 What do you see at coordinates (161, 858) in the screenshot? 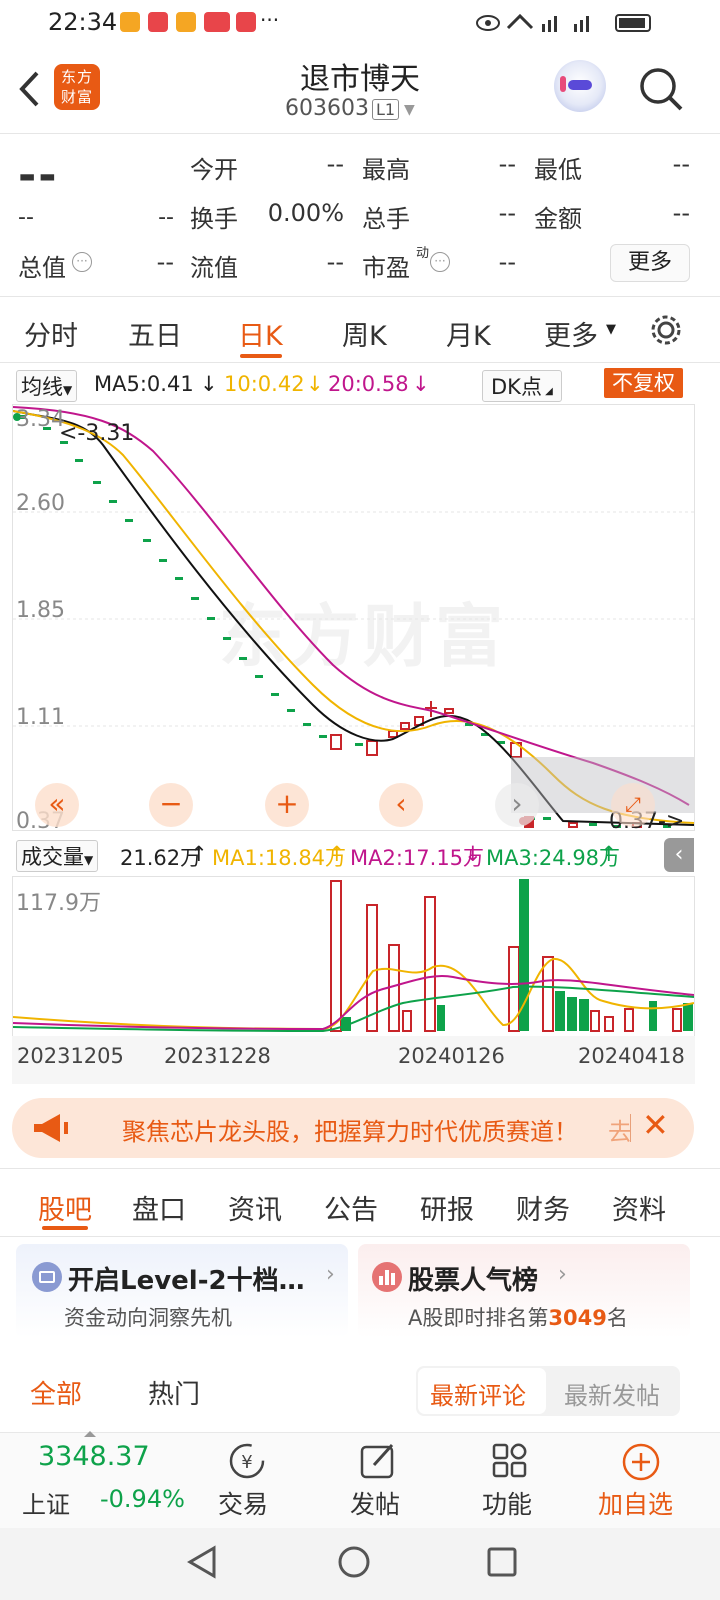
I see `volume-value: 21.62万` at bounding box center [161, 858].